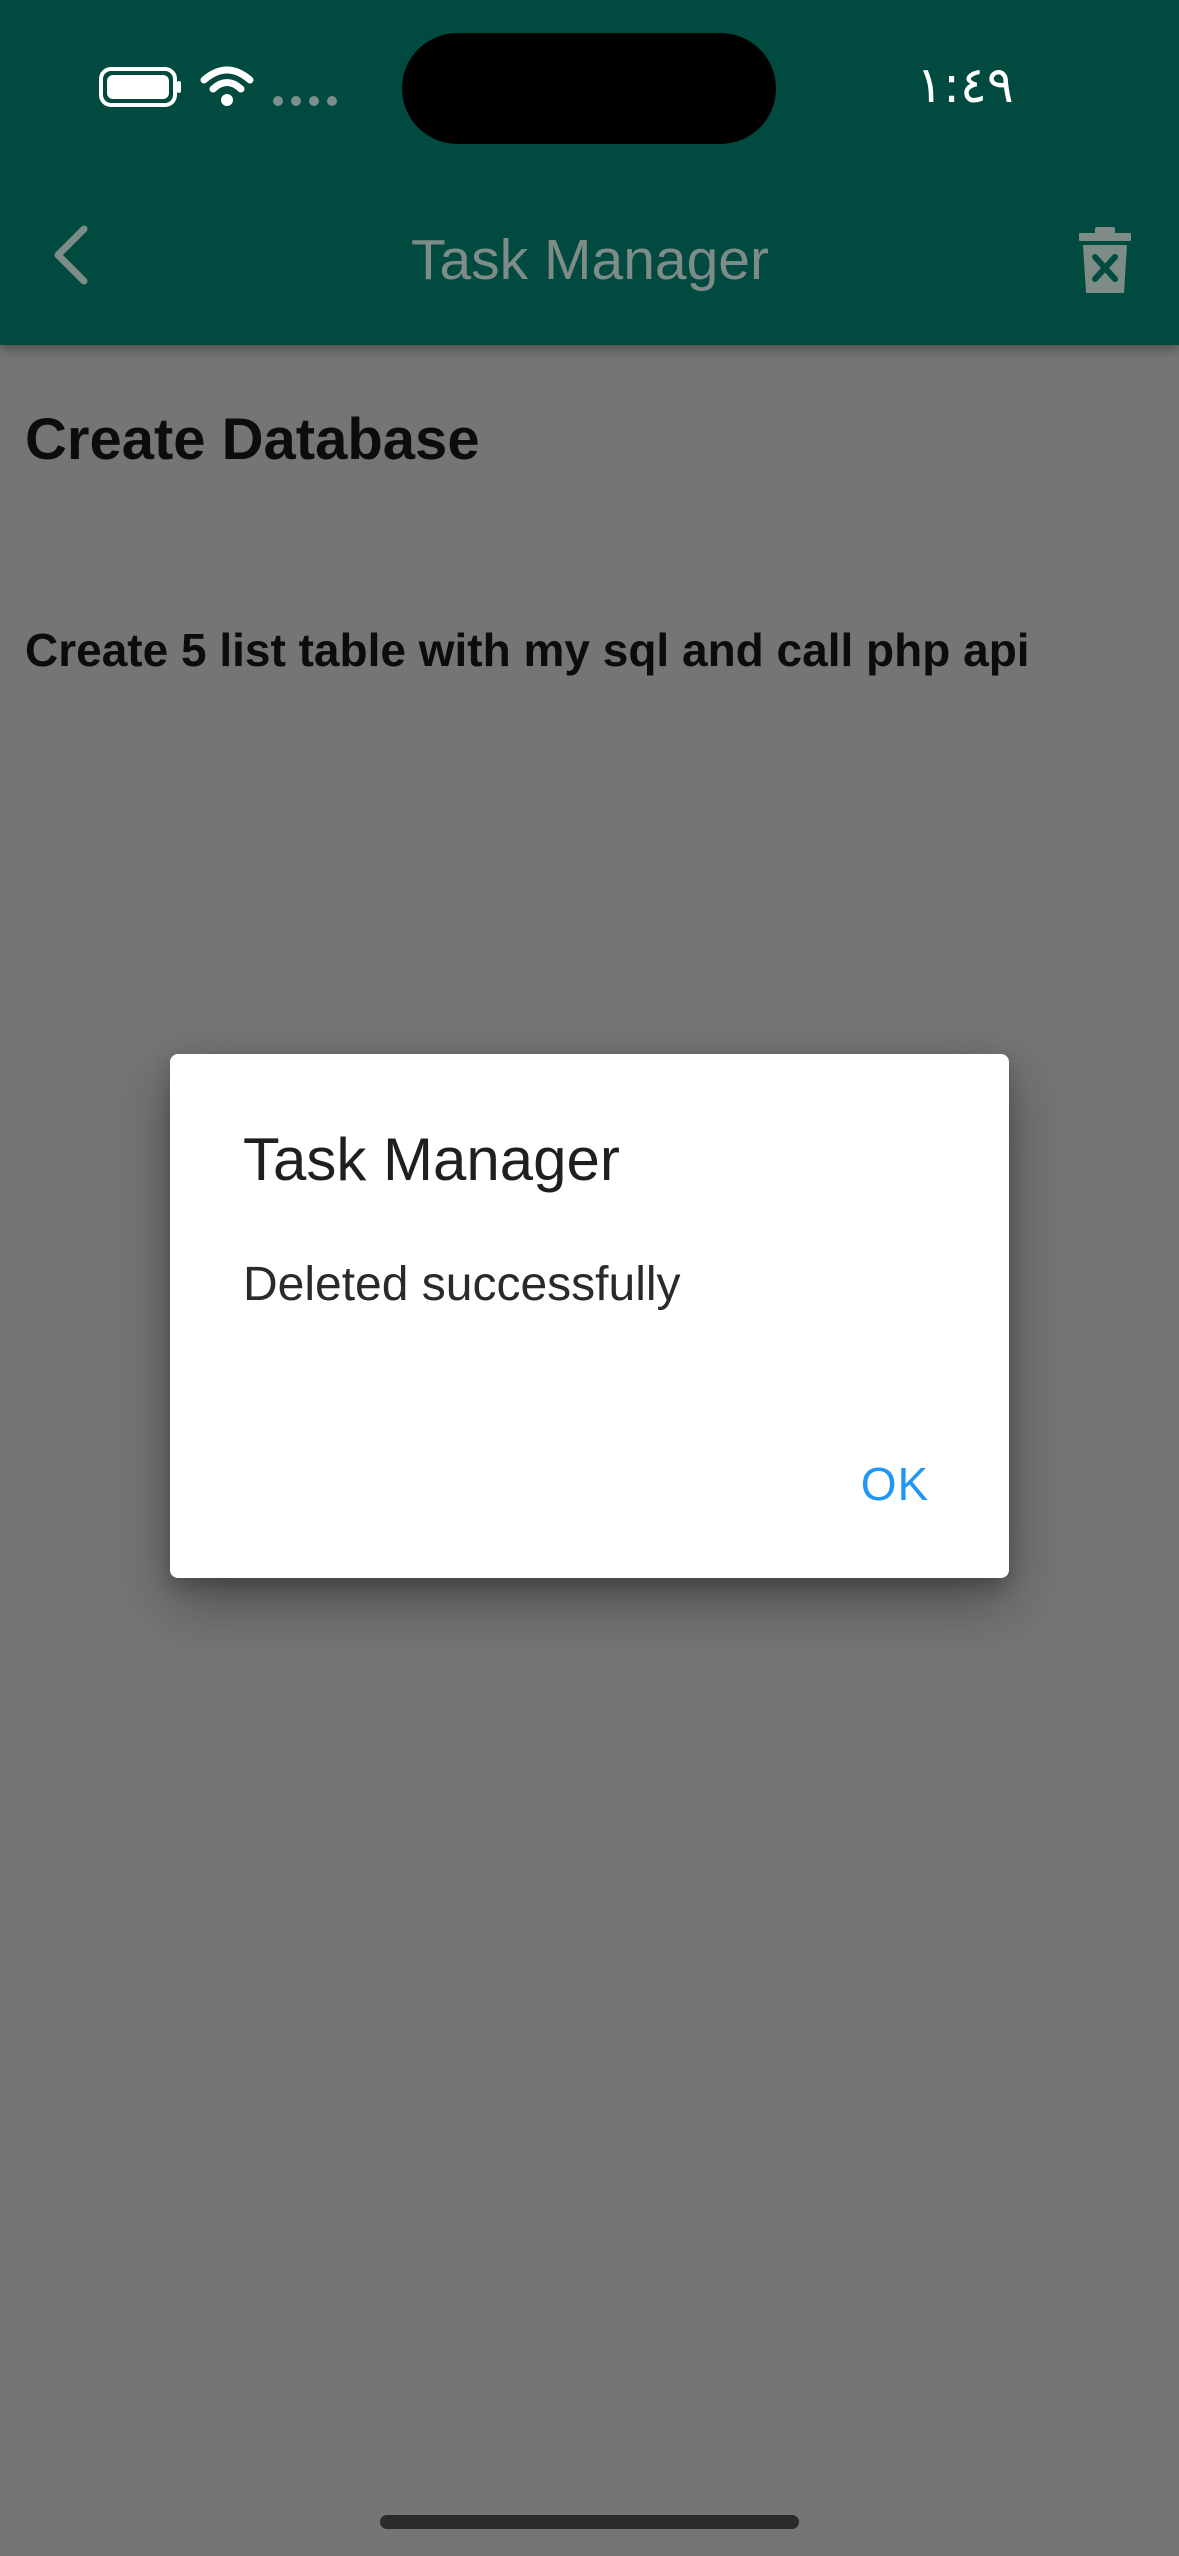 The width and height of the screenshot is (1179, 2556). I want to click on status-time: ١:٤٩, so click(965, 85).